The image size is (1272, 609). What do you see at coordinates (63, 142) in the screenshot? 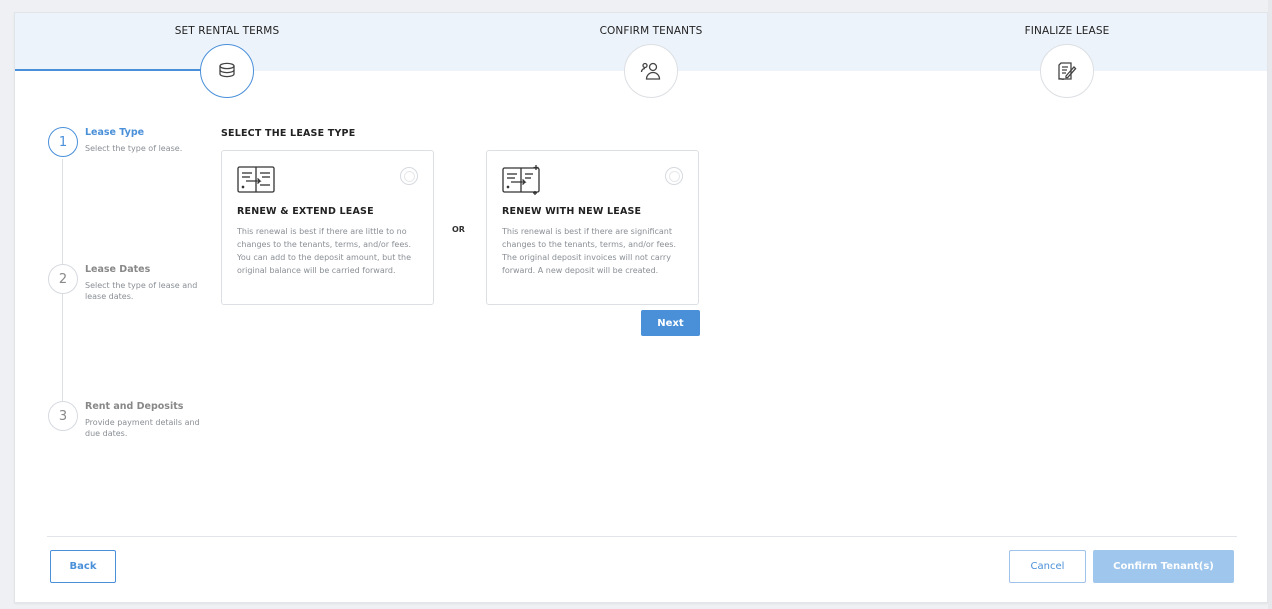
I see `substep-number: 1` at bounding box center [63, 142].